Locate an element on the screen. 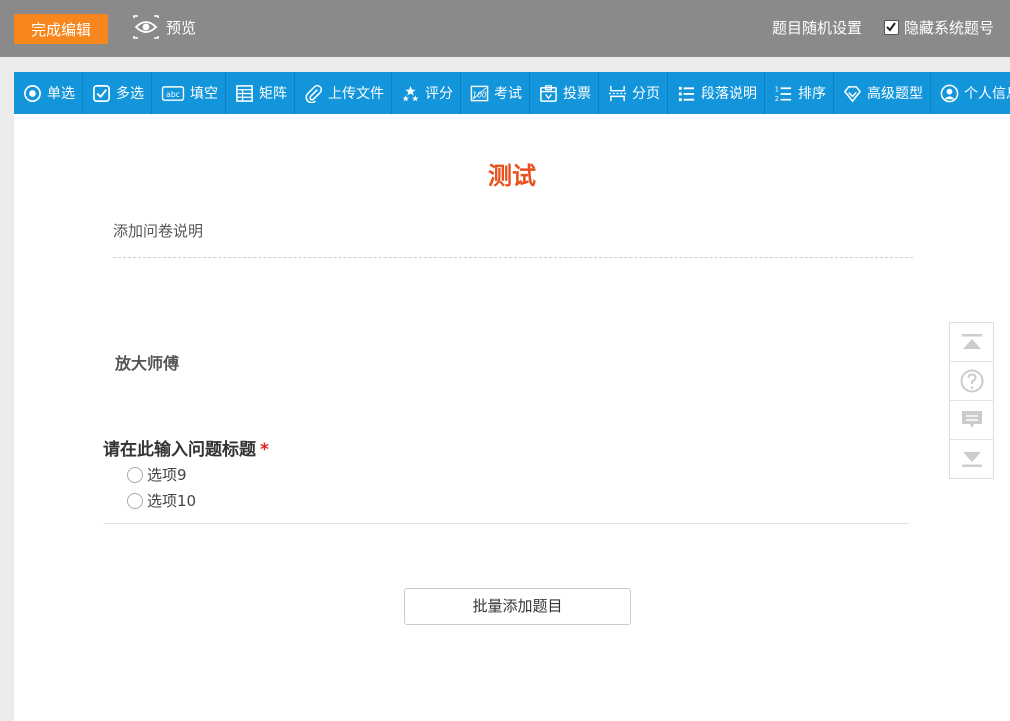 Image resolution: width=1010 pixels, height=721 pixels. radio-icon is located at coordinates (32, 93).